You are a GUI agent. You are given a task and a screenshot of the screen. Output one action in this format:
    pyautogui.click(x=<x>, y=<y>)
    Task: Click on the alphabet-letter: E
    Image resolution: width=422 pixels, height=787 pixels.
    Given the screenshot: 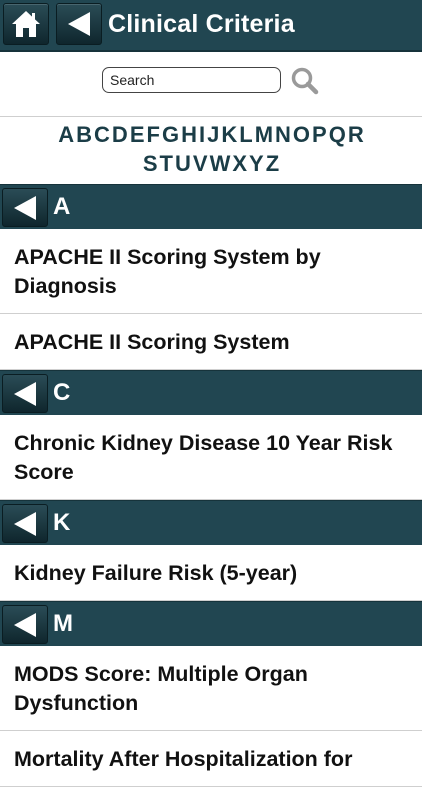 What is the action you would take?
    pyautogui.click(x=137, y=134)
    